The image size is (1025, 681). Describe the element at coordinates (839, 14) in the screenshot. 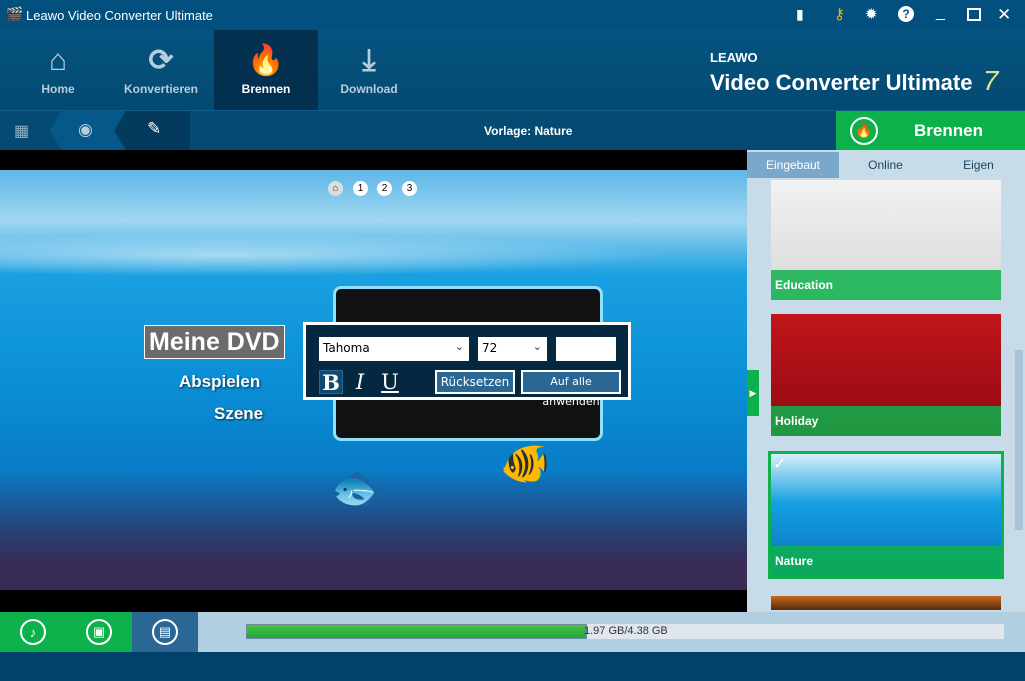

I see `key-icon: ⚷` at that location.